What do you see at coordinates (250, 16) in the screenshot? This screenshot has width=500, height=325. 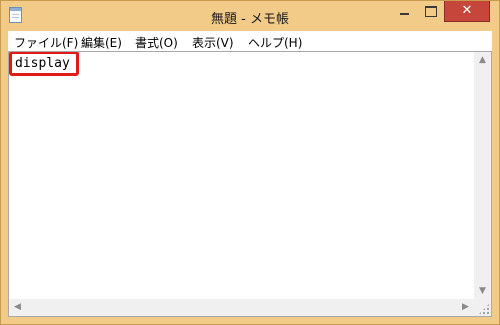 I see `title-bar: 無題 - メモ帳 ✕` at bounding box center [250, 16].